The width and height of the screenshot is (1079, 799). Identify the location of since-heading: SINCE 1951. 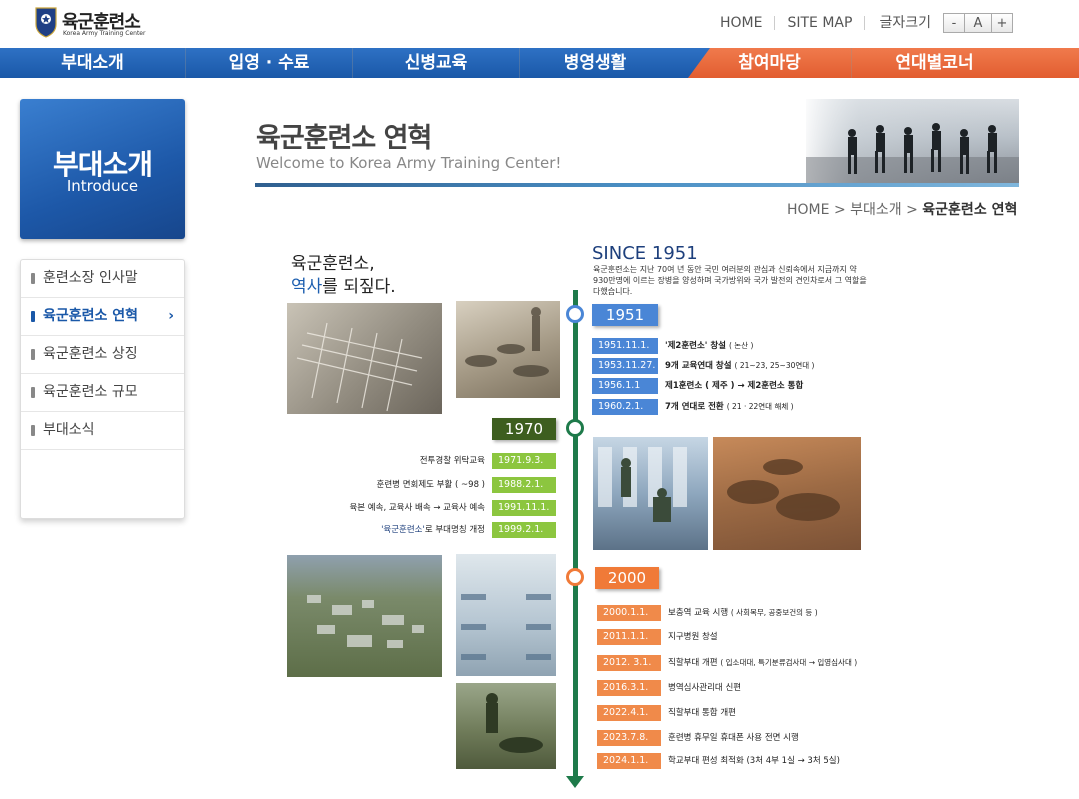
(645, 253).